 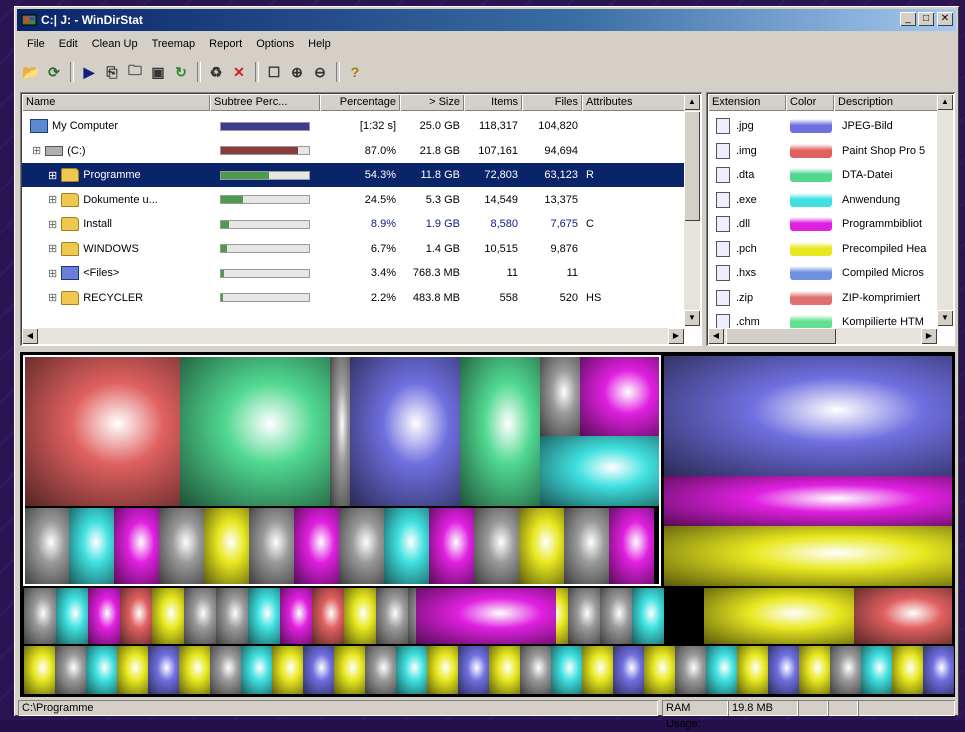 I want to click on extension-row: .exe Anwendung, so click(x=827, y=200).